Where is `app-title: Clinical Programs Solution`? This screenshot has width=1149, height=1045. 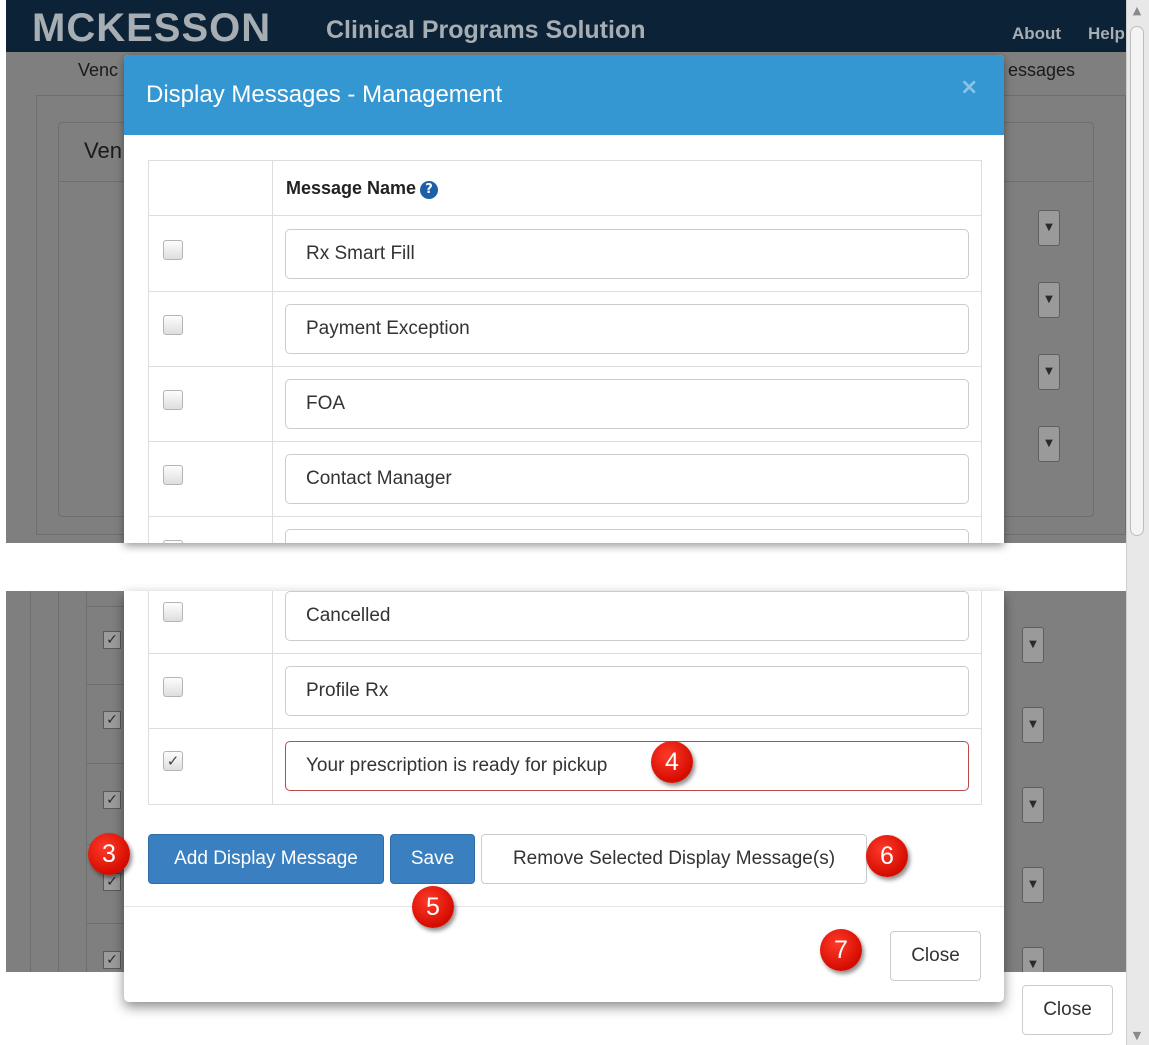 app-title: Clinical Programs Solution is located at coordinates (486, 30).